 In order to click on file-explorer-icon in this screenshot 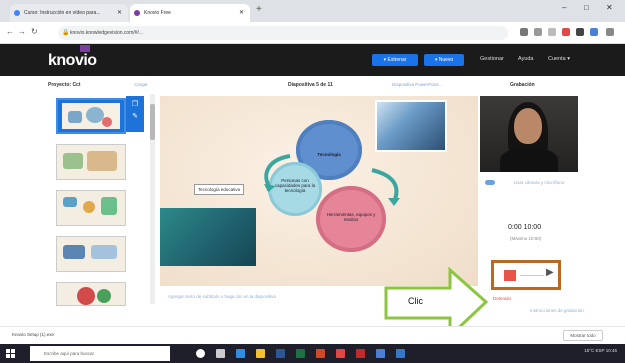, I will do `click(260, 353)`.